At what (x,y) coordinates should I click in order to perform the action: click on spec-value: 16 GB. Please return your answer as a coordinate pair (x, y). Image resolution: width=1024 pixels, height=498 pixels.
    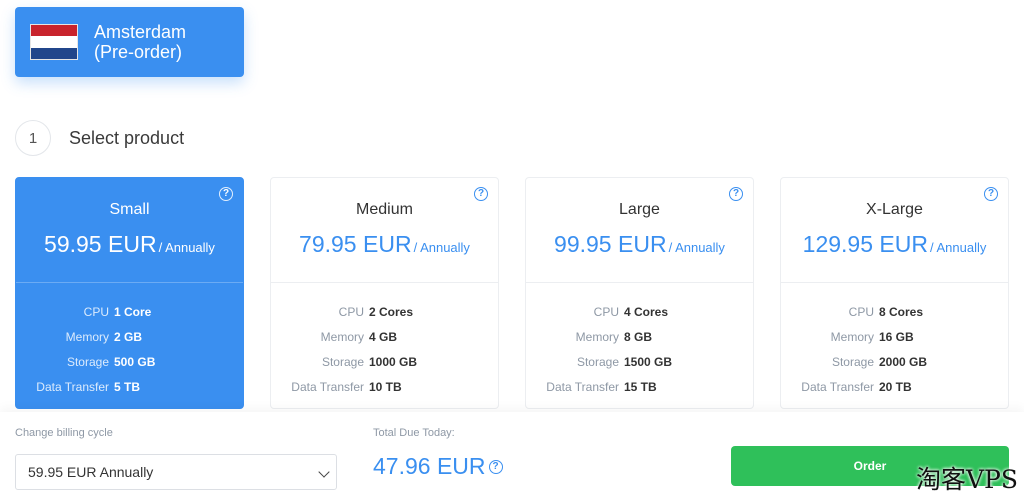
    Looking at the image, I should click on (896, 336).